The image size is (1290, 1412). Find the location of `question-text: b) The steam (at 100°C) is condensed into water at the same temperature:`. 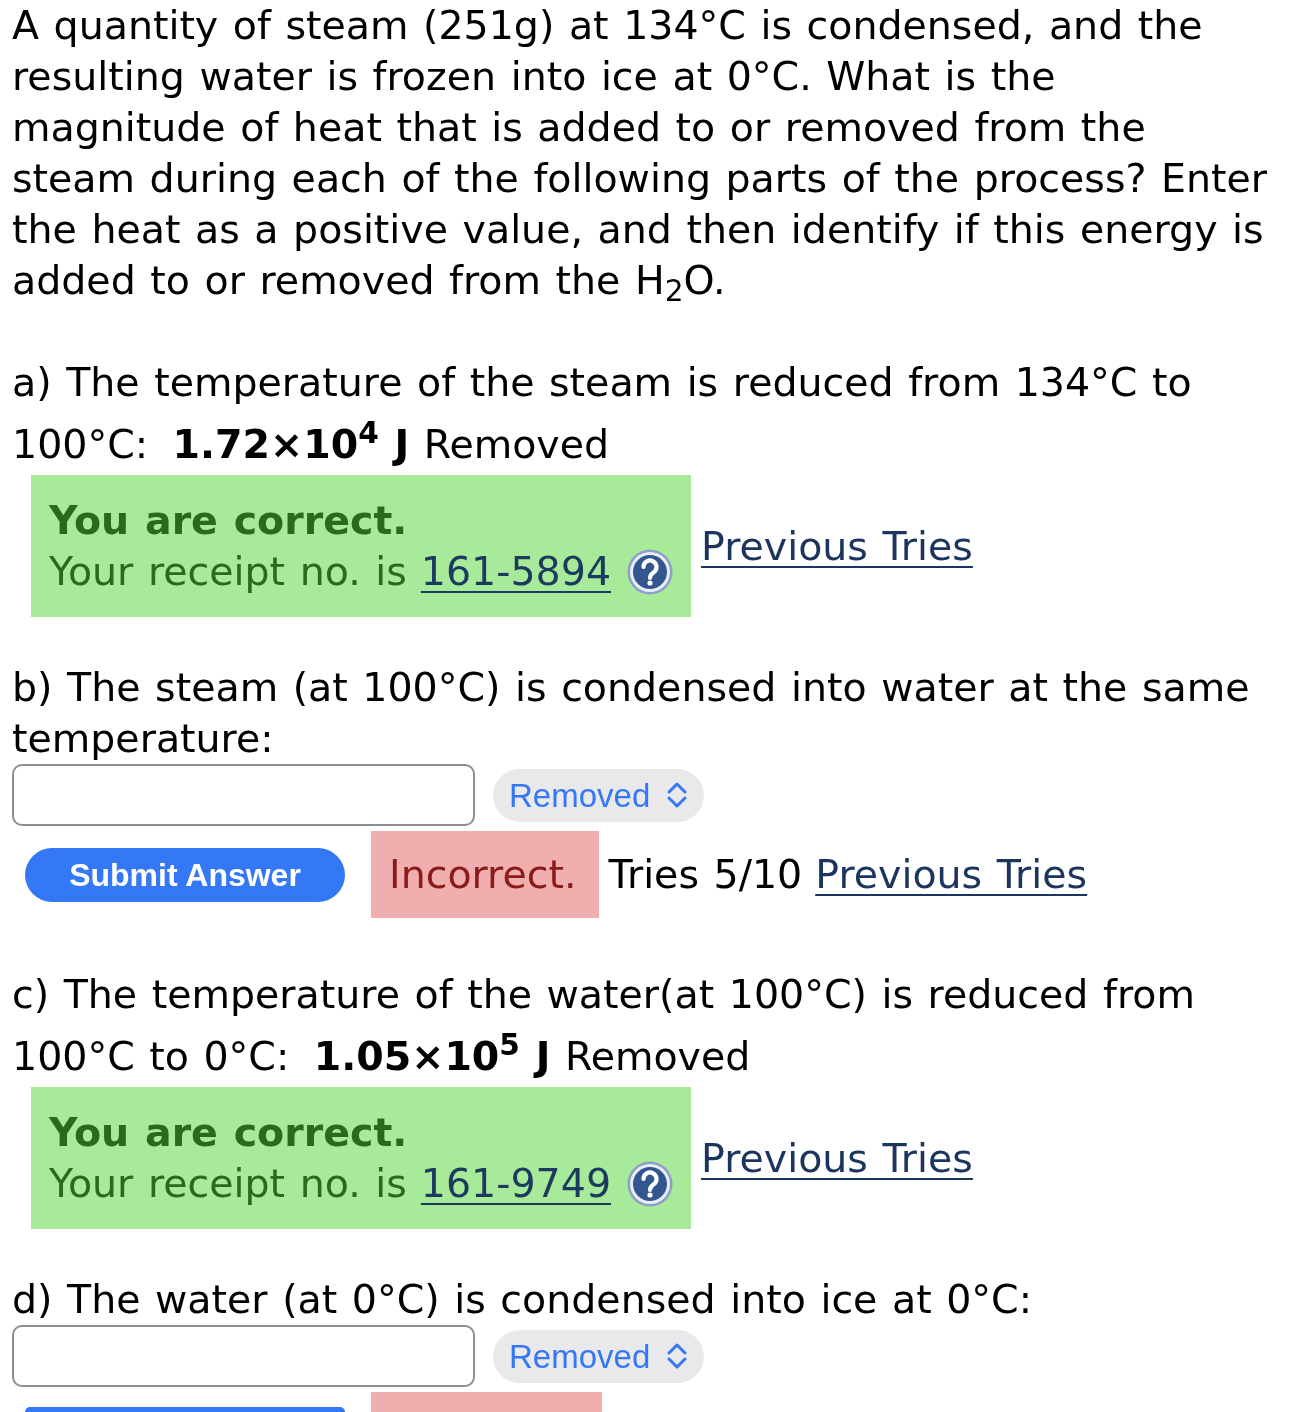

question-text: b) The steam (at 100°C) is condensed into water at the same temperature: is located at coordinates (631, 713).